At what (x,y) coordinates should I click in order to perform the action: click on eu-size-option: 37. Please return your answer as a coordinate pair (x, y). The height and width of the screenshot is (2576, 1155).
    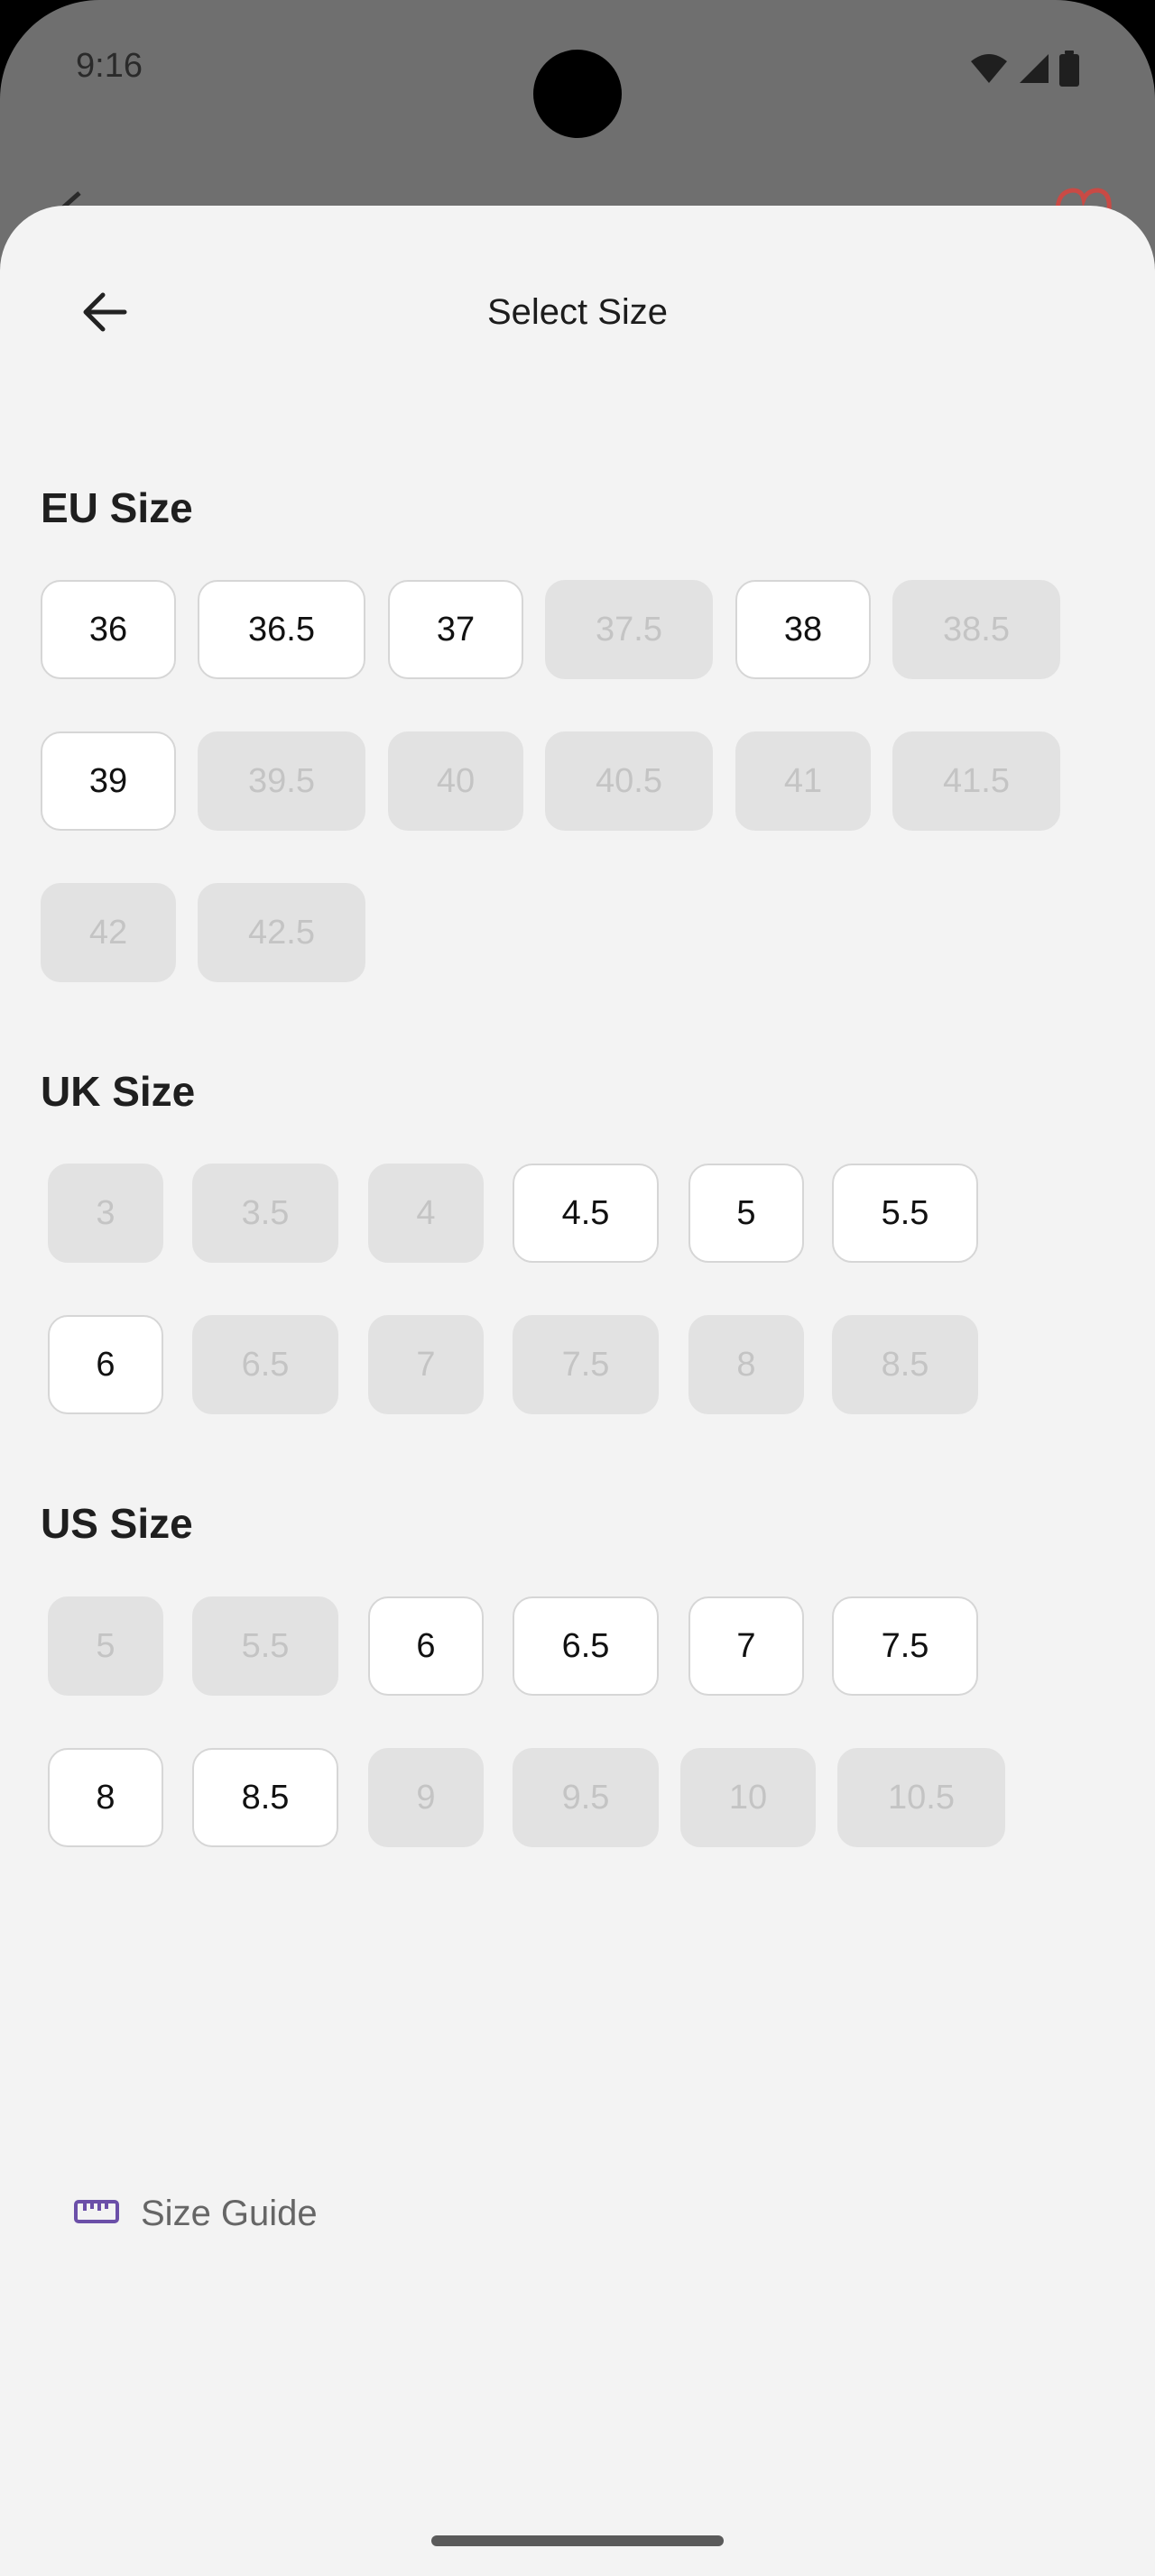
    Looking at the image, I should click on (455, 629).